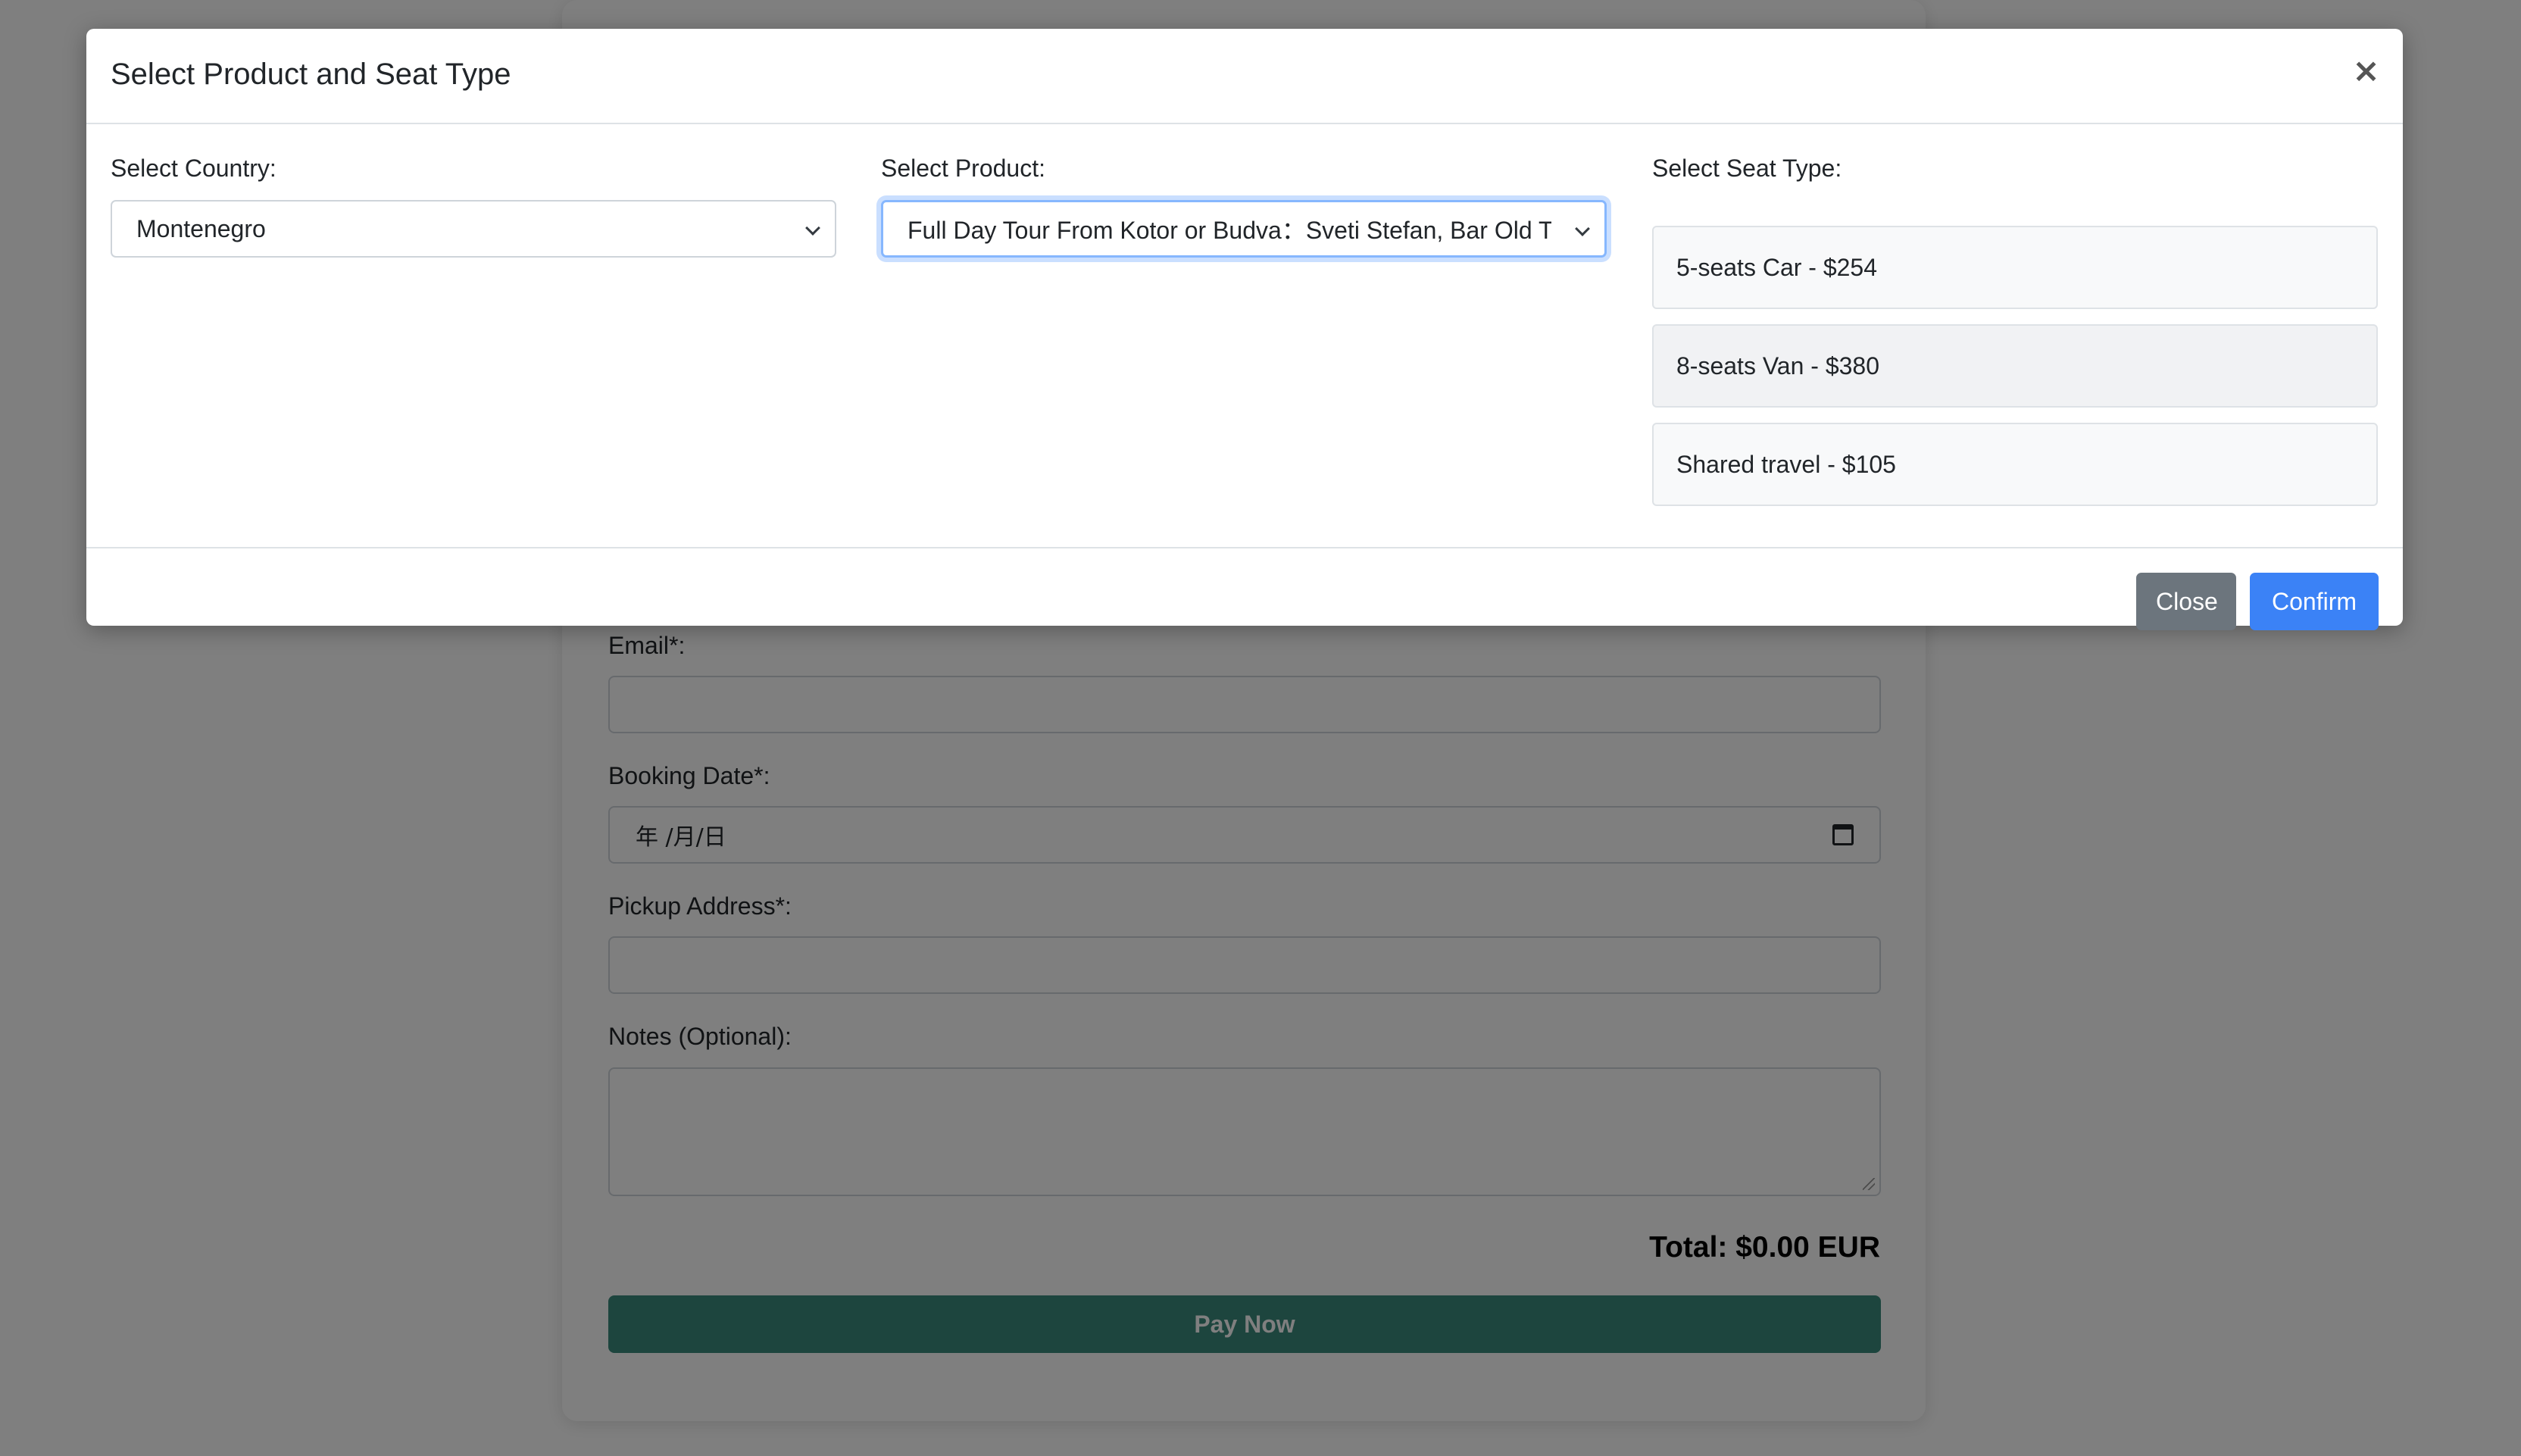  I want to click on close-button: Close, so click(2186, 601).